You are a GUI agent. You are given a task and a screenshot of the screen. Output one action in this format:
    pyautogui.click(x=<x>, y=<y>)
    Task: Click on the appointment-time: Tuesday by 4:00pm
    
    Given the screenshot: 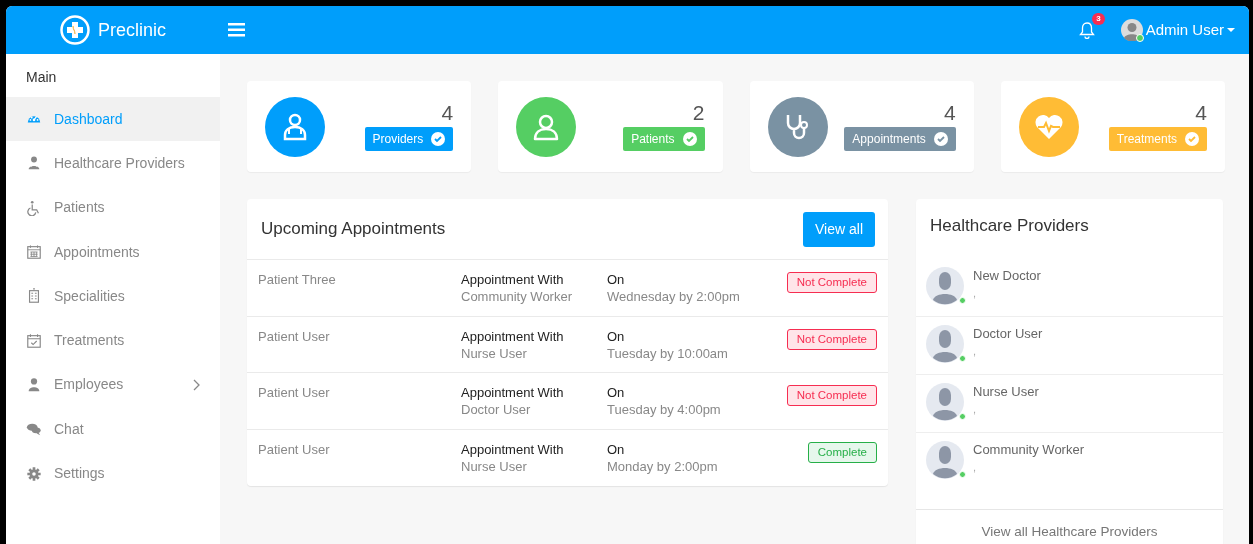 What is the action you would take?
    pyautogui.click(x=664, y=409)
    